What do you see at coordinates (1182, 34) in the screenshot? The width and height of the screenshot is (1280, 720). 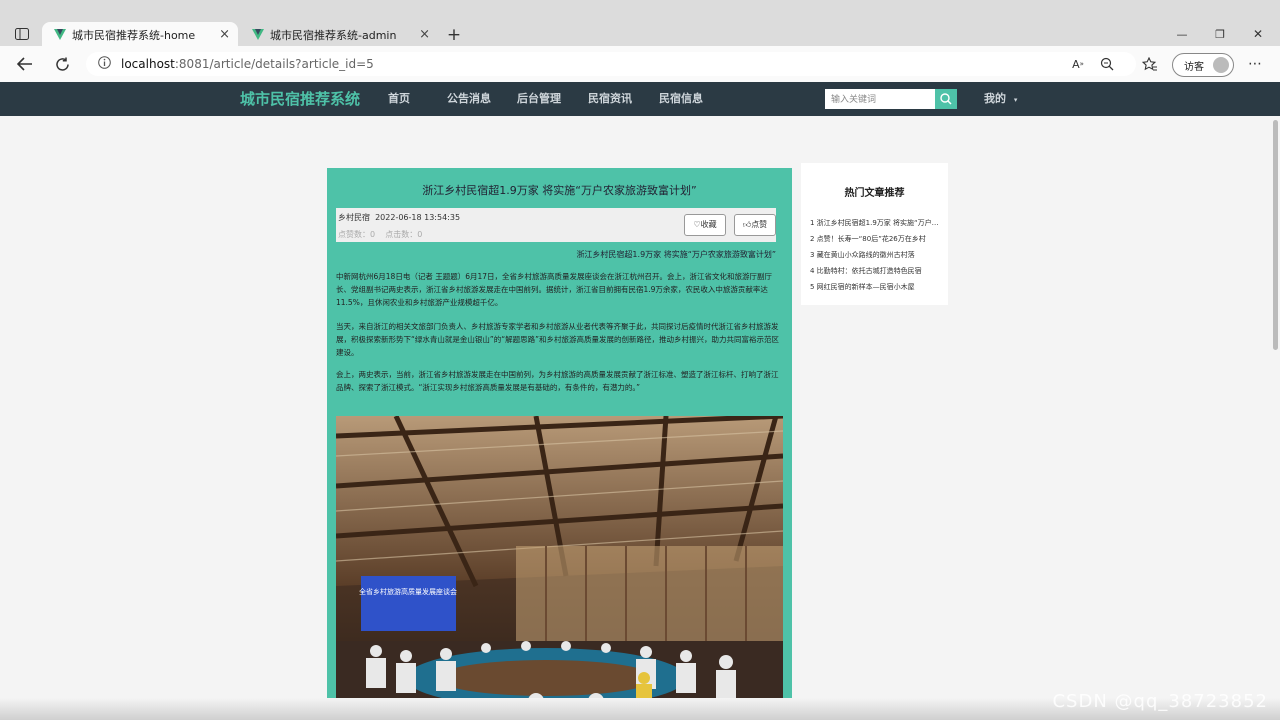 I see `minimize-button: —` at bounding box center [1182, 34].